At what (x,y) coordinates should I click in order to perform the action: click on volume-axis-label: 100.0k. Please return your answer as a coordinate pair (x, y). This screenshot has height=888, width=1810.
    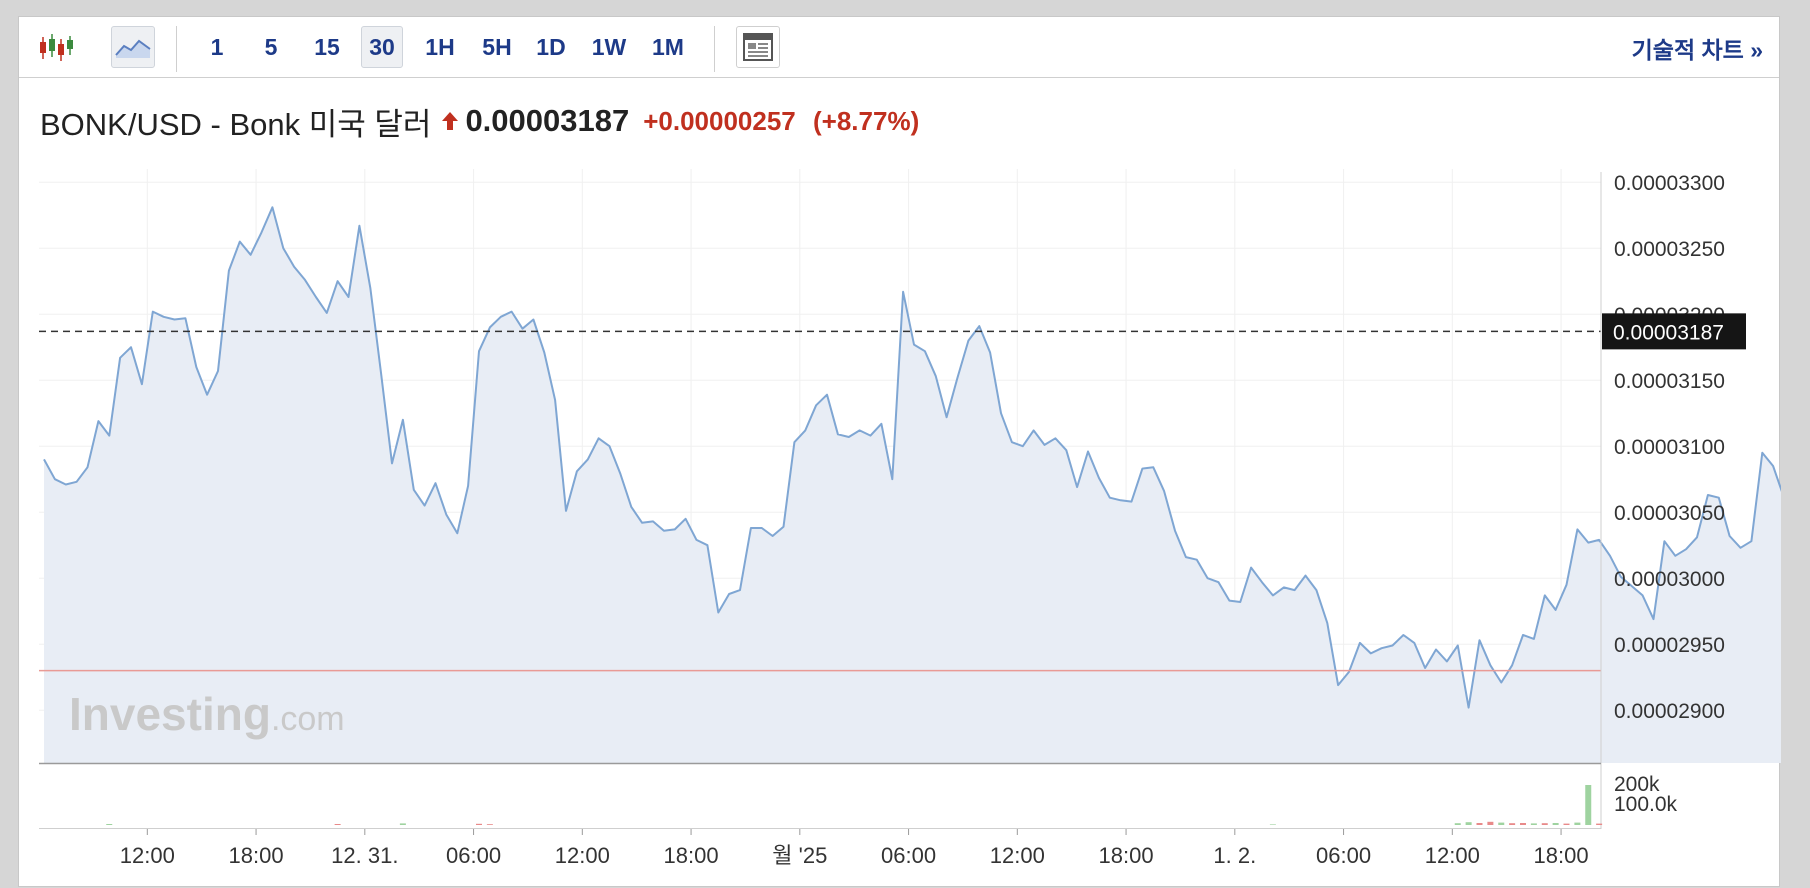
    Looking at the image, I should click on (1646, 804).